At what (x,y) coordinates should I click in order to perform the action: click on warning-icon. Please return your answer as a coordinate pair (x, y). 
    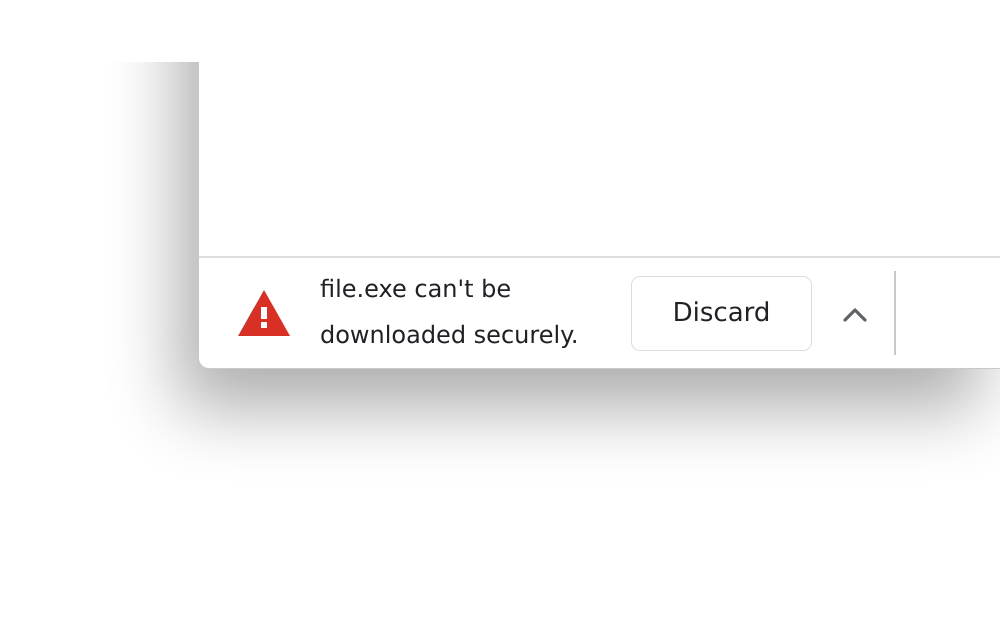
    Looking at the image, I should click on (264, 313).